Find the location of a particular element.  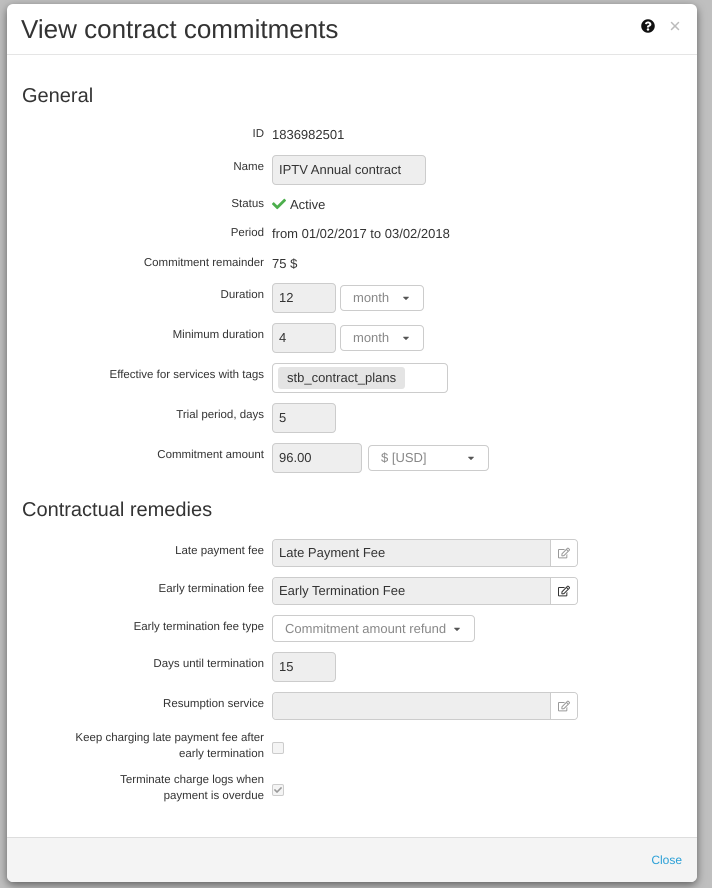

field-label: Keep charging late payment fee after early termination is located at coordinates (169, 746).